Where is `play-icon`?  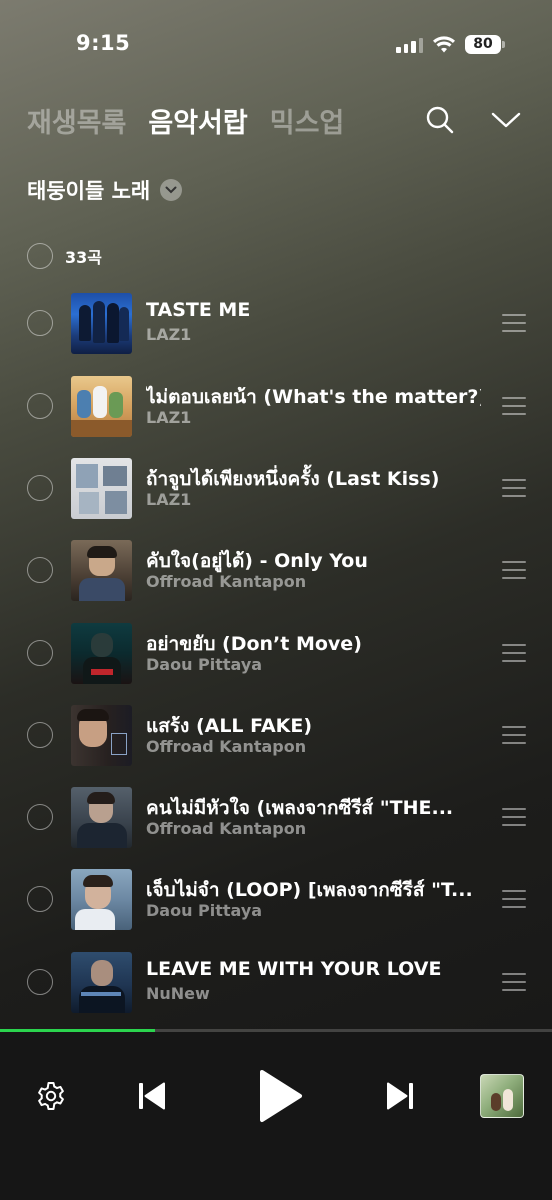 play-icon is located at coordinates (281, 1096).